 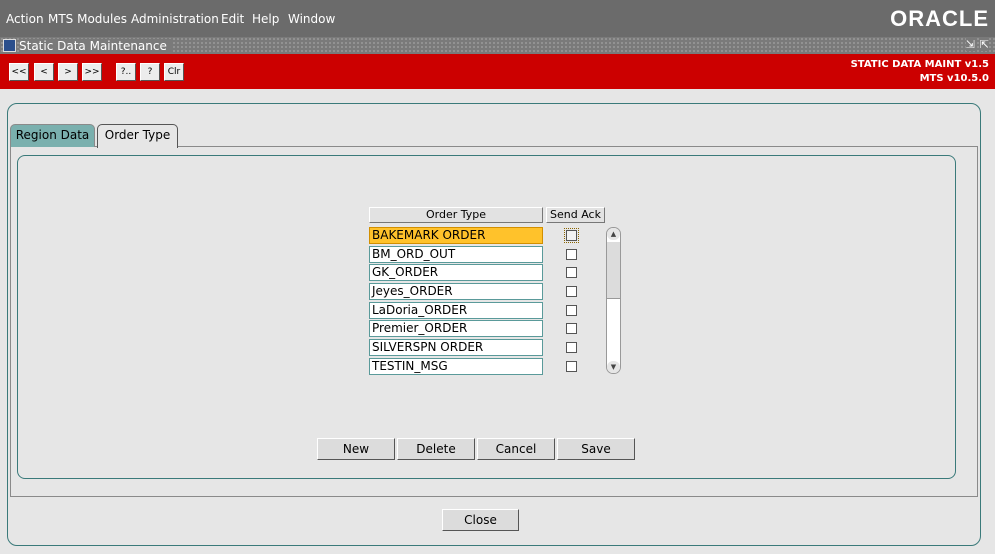 I want to click on module-version: MTS v10.5.0, so click(x=954, y=78).